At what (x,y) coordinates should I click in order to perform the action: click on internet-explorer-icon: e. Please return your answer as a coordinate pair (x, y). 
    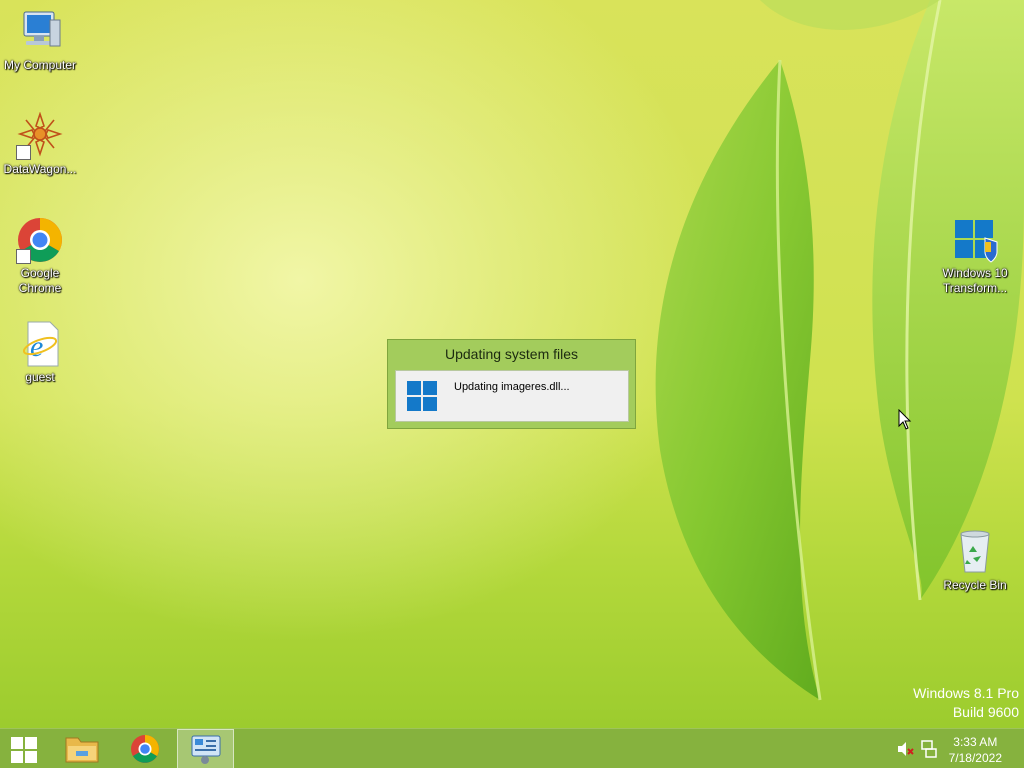
    Looking at the image, I should click on (40, 344).